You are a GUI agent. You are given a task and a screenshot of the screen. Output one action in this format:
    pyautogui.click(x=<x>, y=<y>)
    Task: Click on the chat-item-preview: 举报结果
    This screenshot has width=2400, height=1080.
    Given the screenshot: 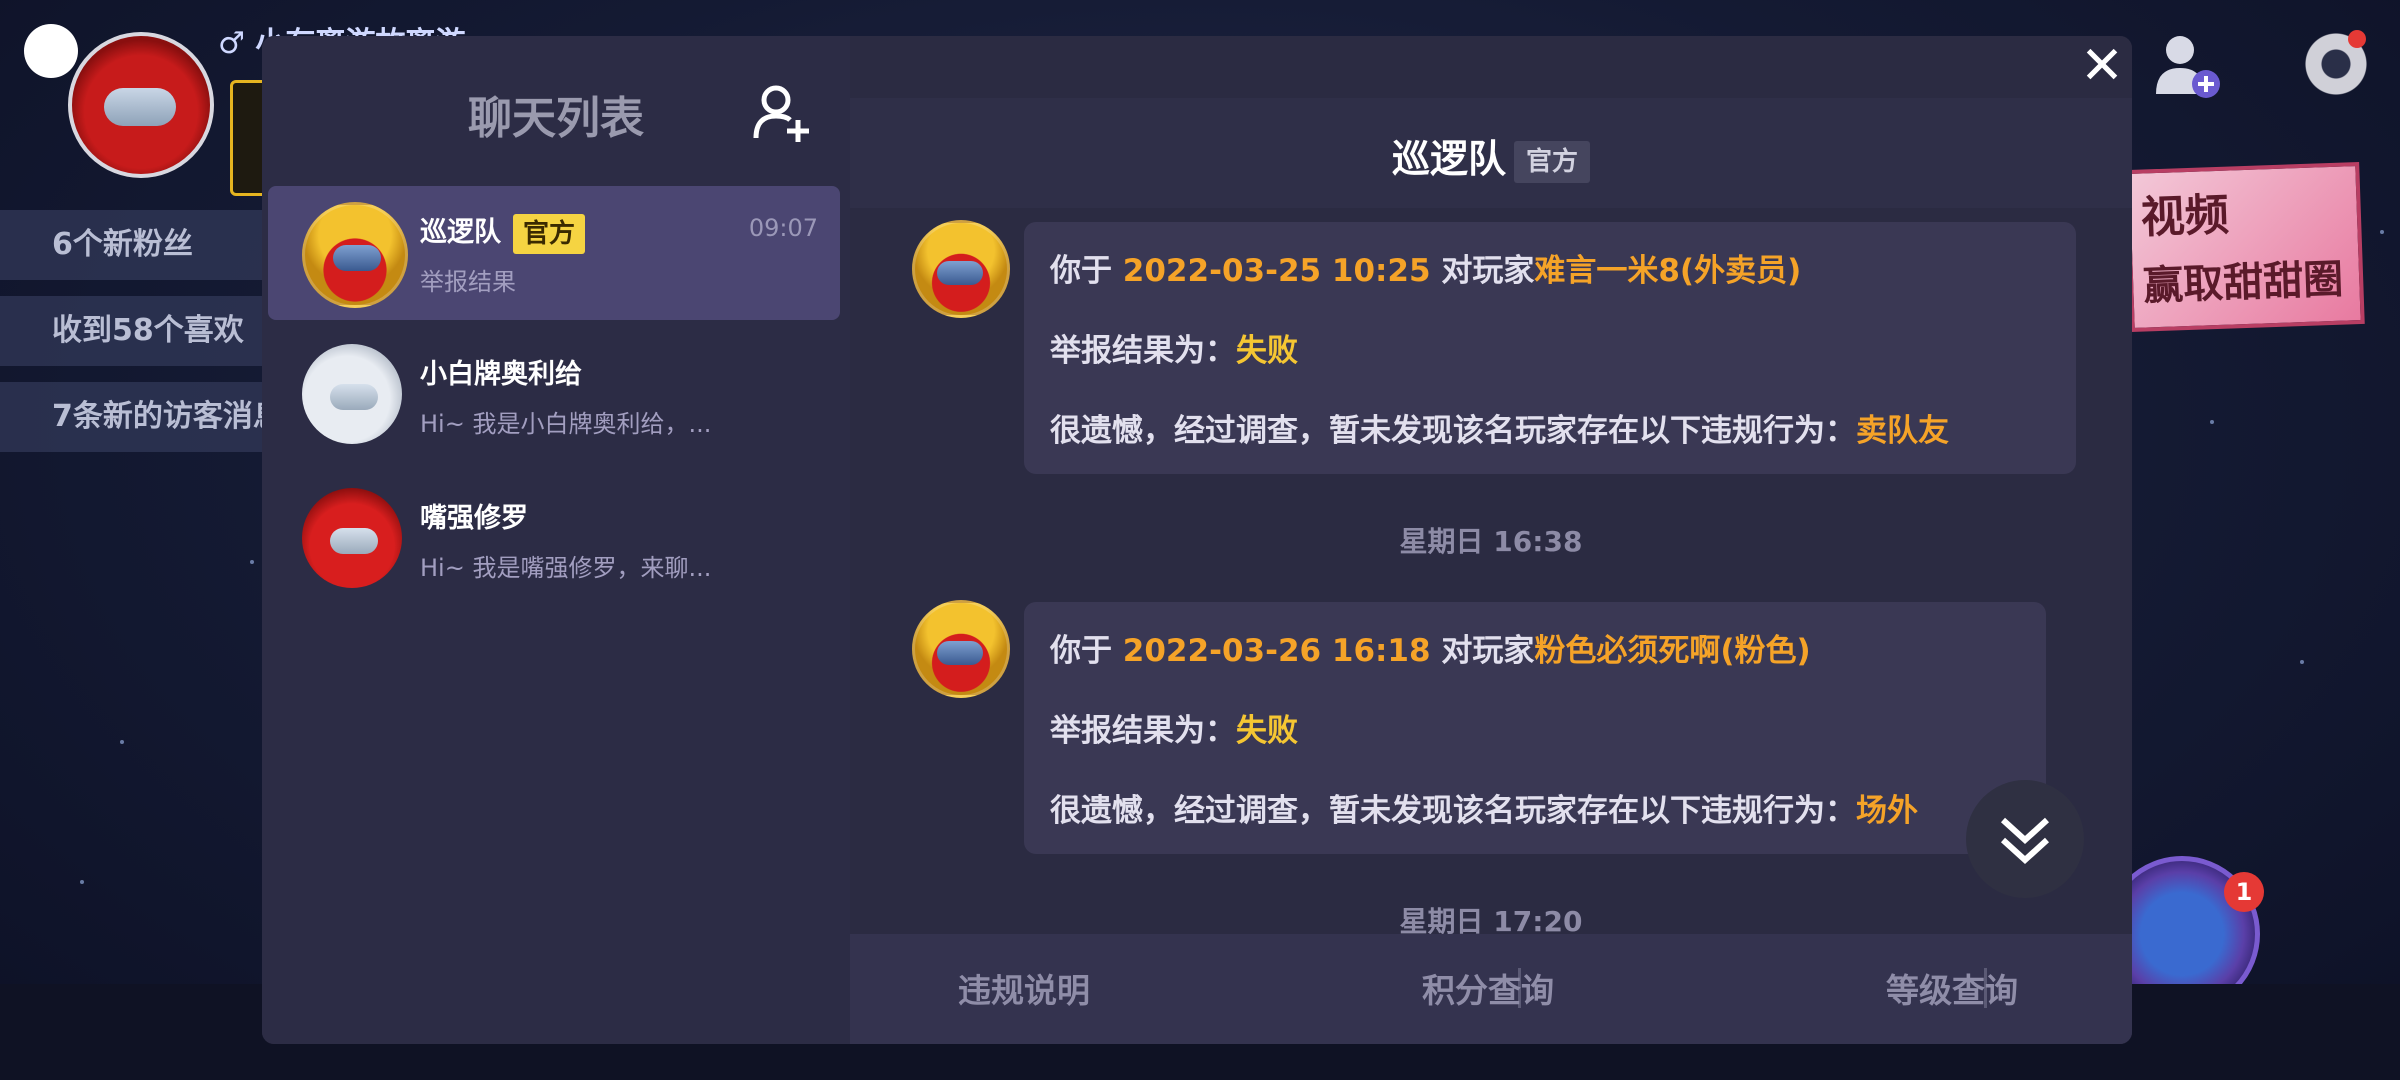 What is the action you would take?
    pyautogui.click(x=468, y=282)
    